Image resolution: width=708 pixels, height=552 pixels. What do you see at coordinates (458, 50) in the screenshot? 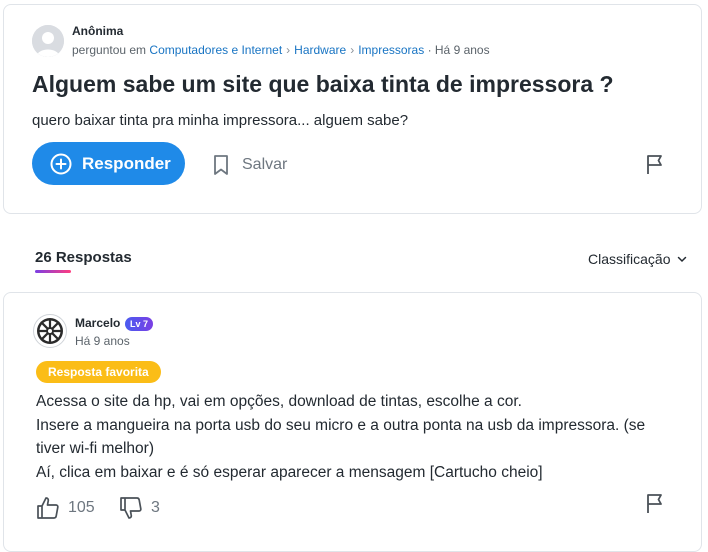
I see `question-time: · Há 9 anos` at bounding box center [458, 50].